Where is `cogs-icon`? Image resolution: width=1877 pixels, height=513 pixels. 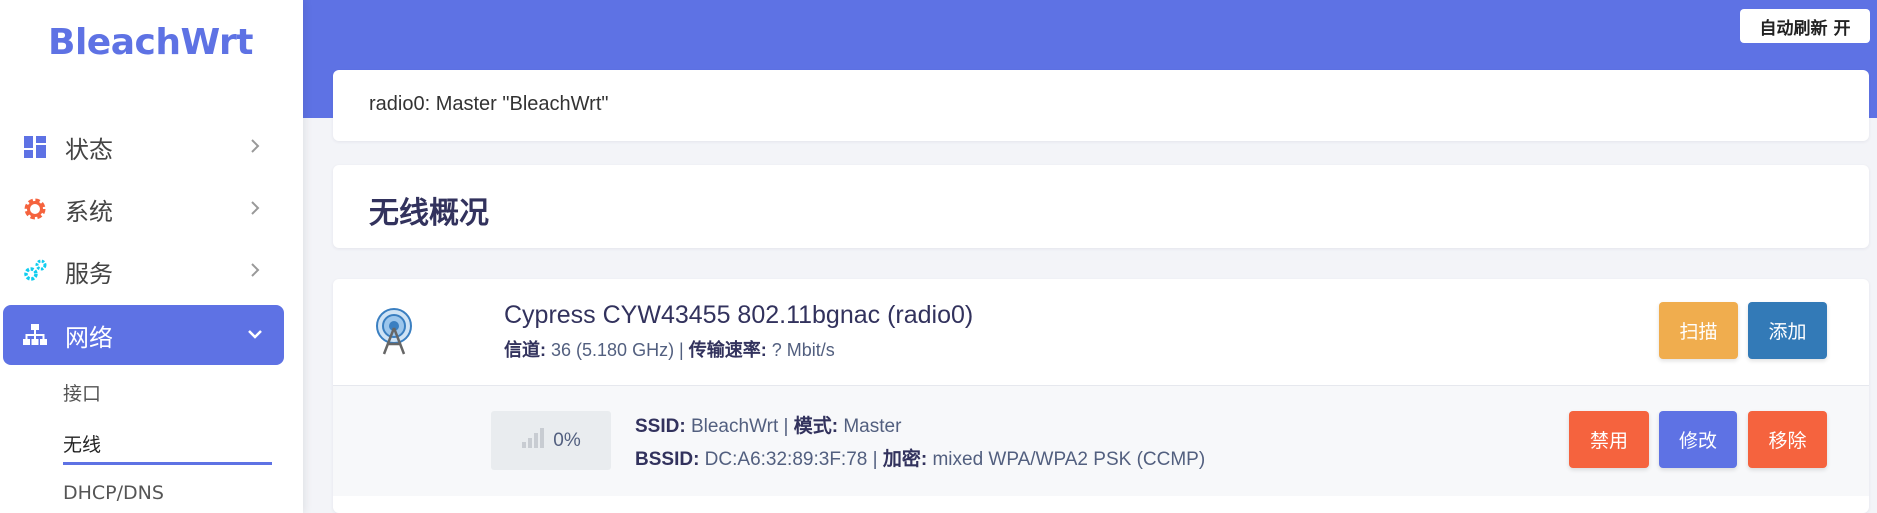
cogs-icon is located at coordinates (35, 271).